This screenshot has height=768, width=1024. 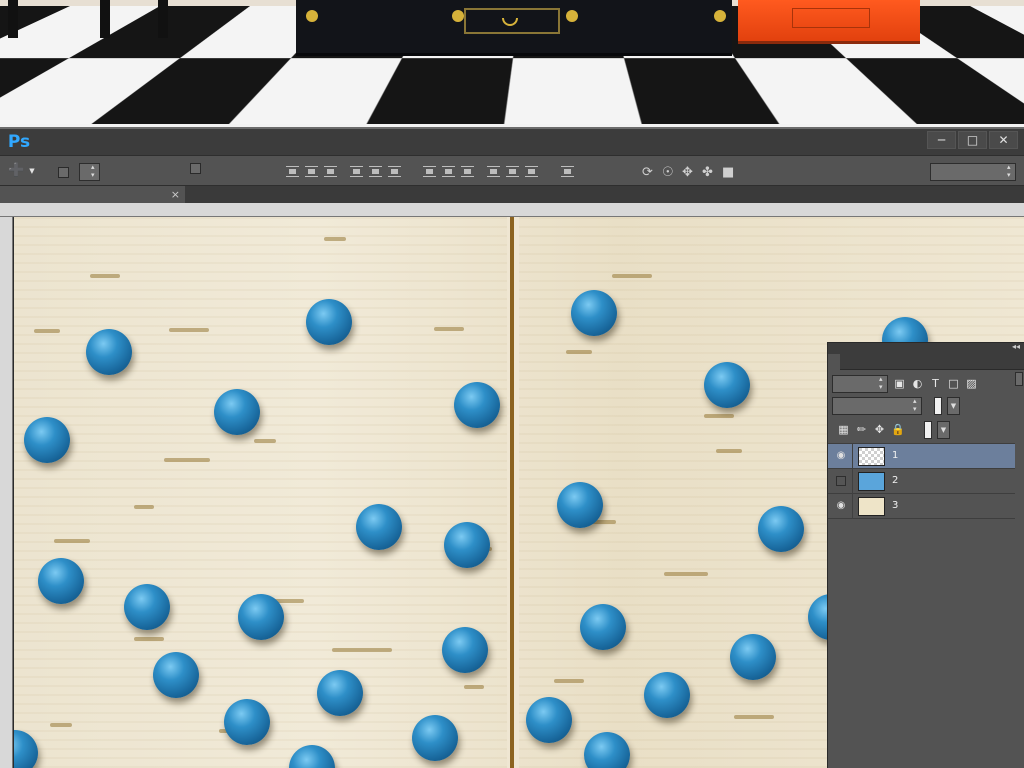 What do you see at coordinates (829, 22) in the screenshot?
I see `red-cabinet` at bounding box center [829, 22].